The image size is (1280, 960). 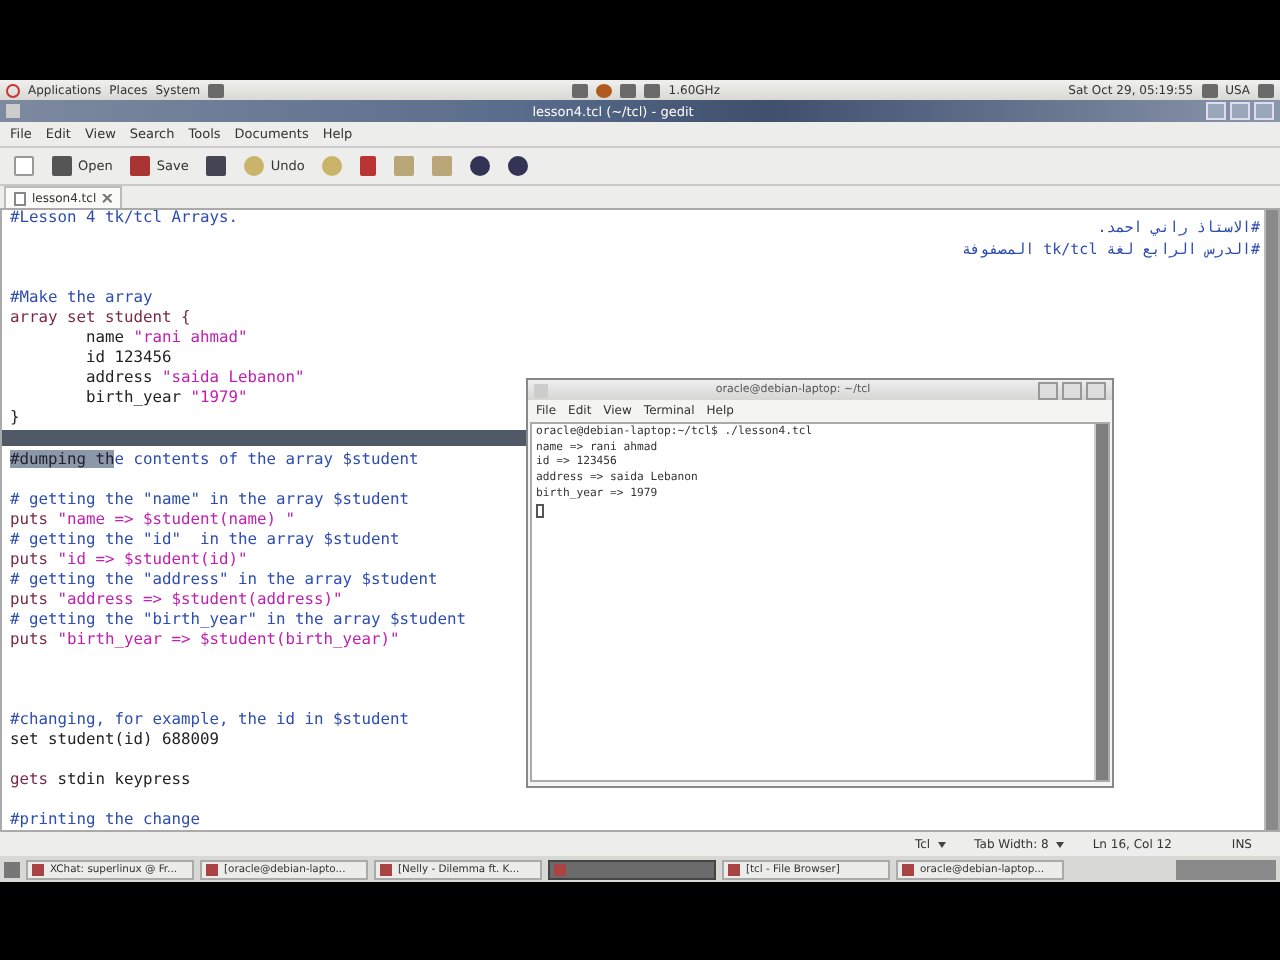 What do you see at coordinates (1048, 390) in the screenshot?
I see `minimize-button` at bounding box center [1048, 390].